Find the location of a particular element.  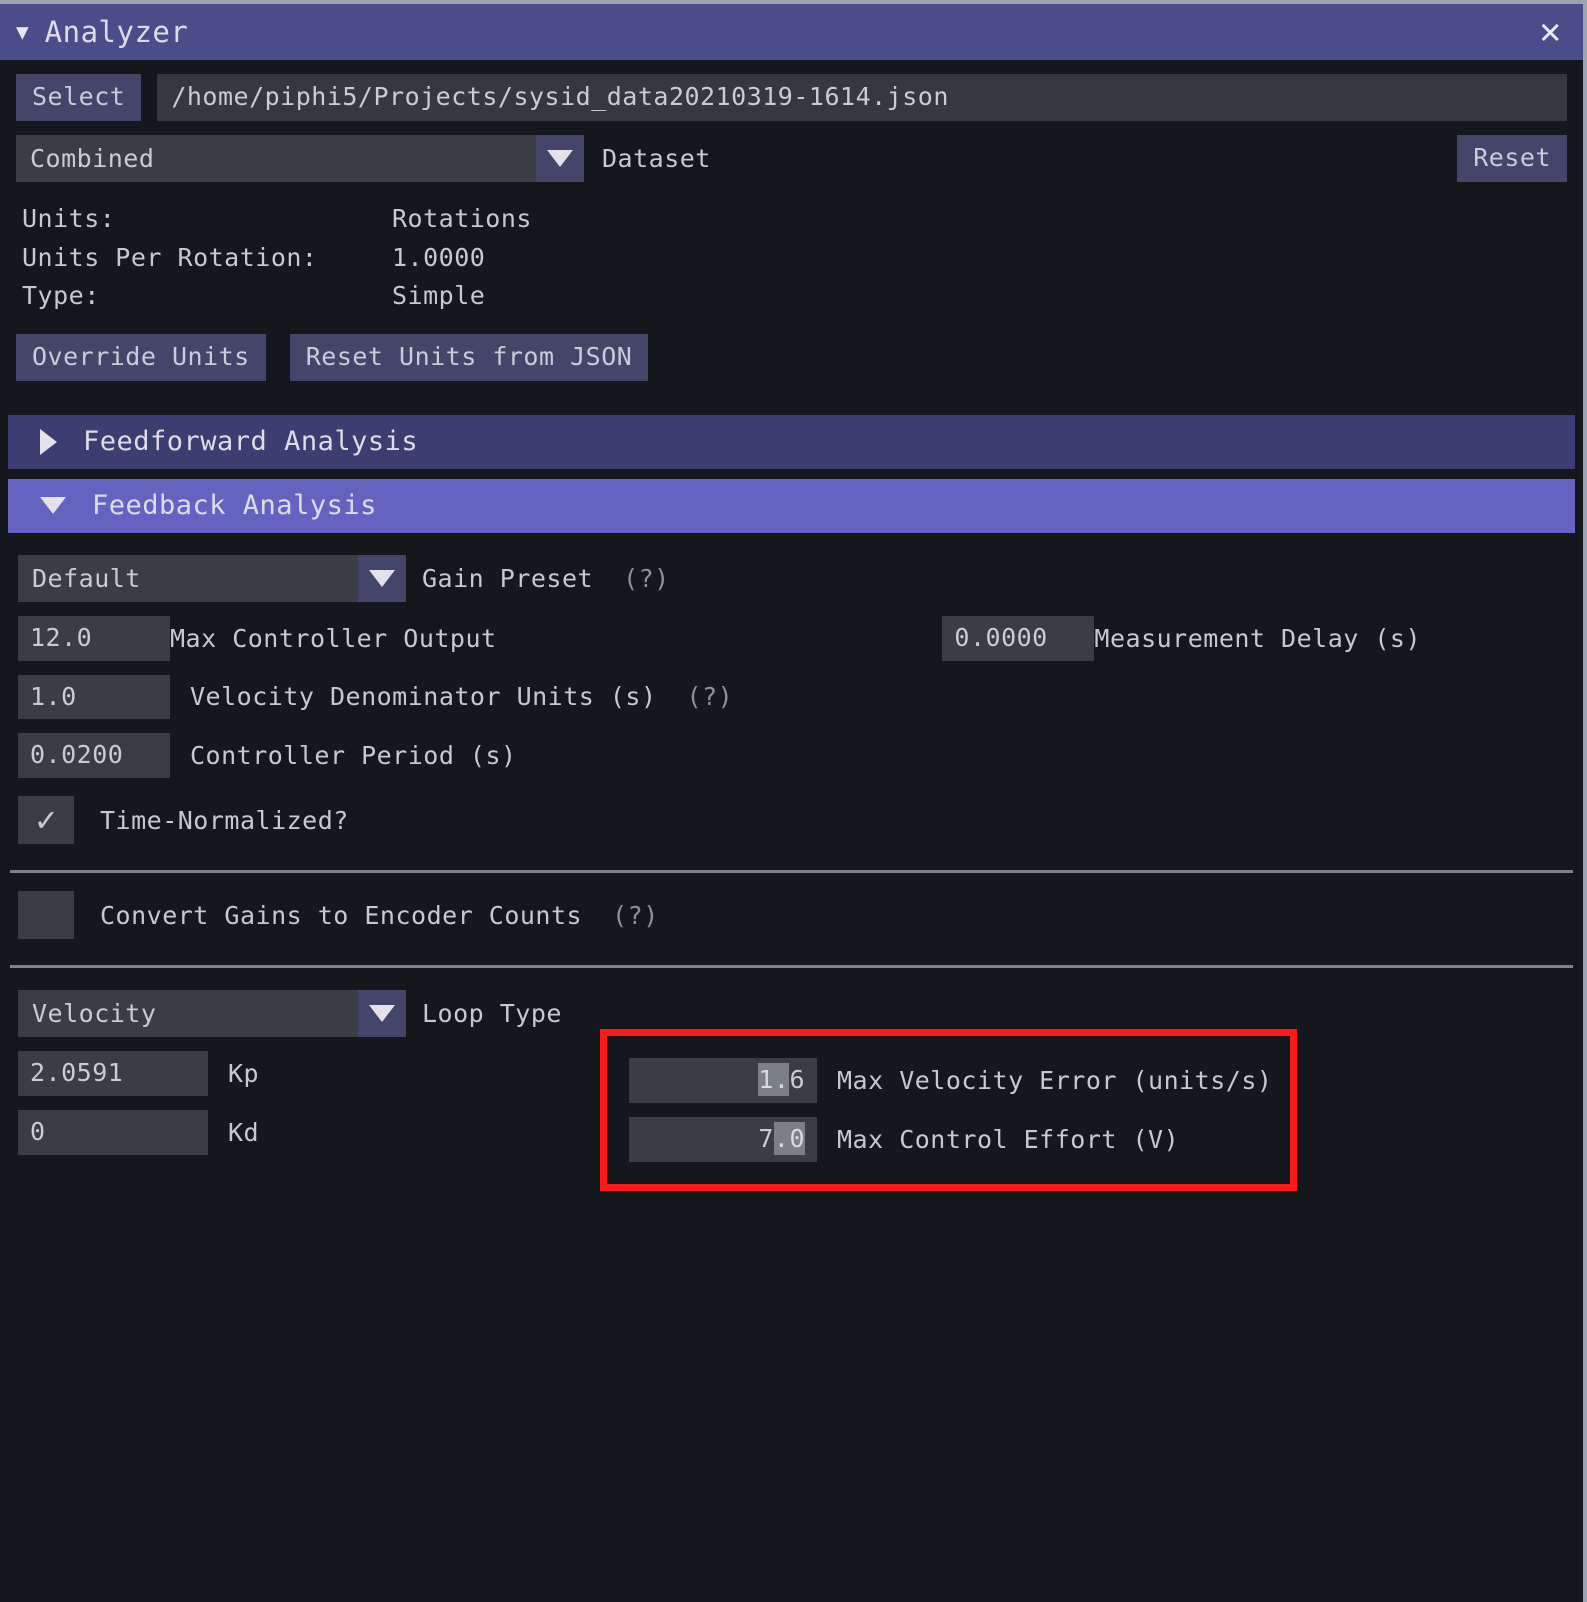

selected-text: .0 is located at coordinates (789, 1138).